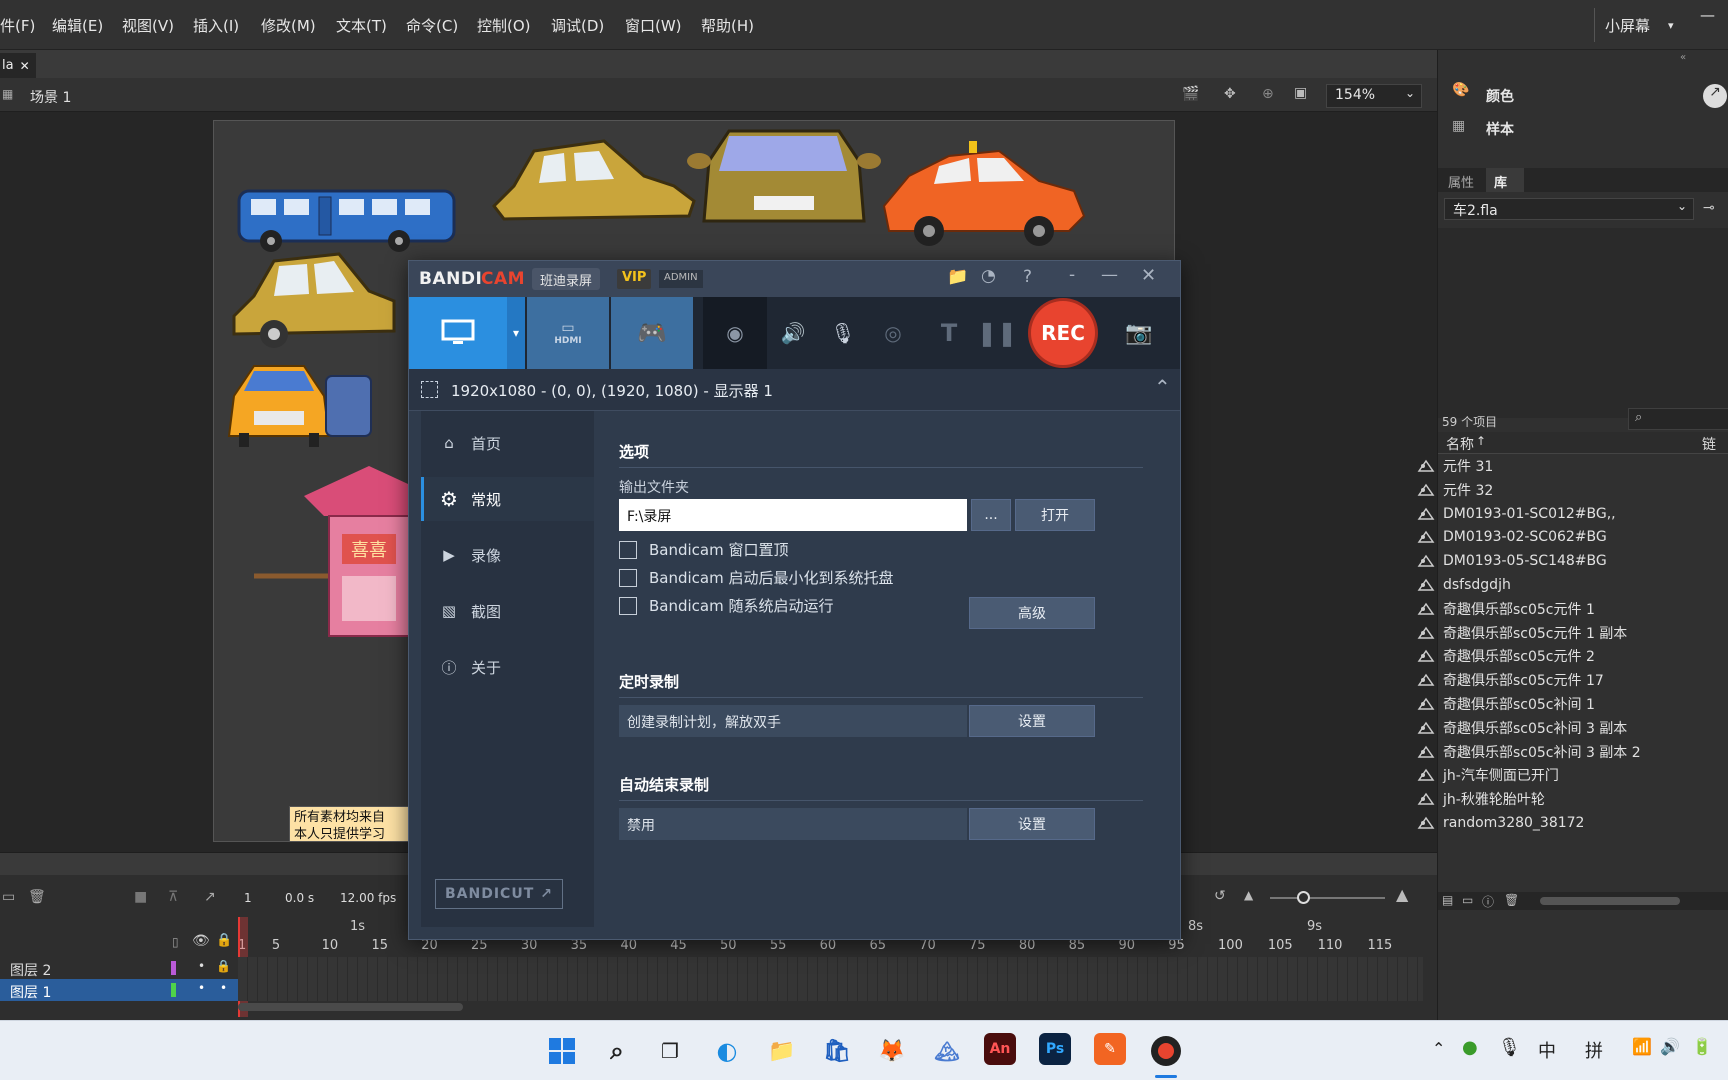 This screenshot has height=1080, width=1728. Describe the element at coordinates (1670, 1046) in the screenshot. I see `volume-icon: 🔊` at that location.